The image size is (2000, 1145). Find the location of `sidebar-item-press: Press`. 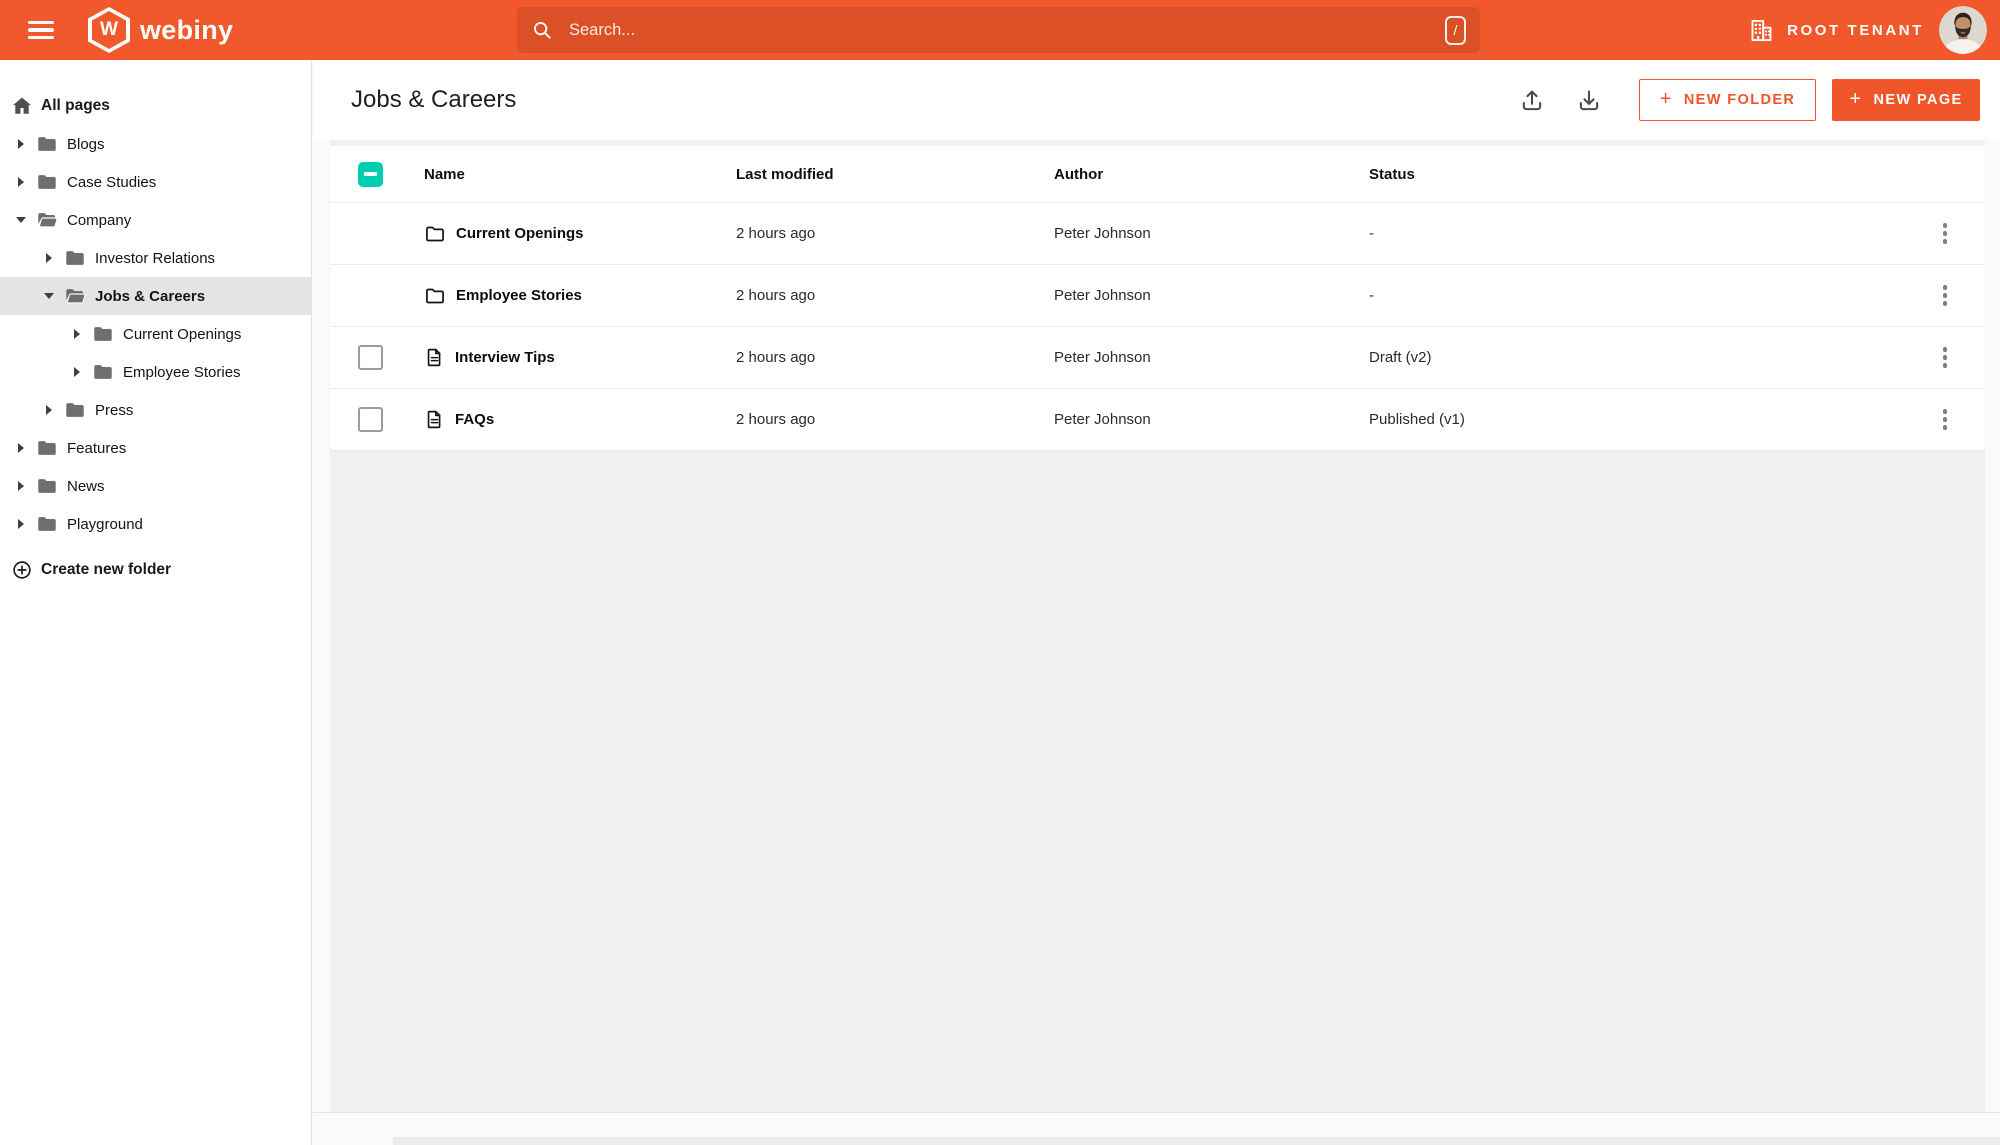

sidebar-item-press: Press is located at coordinates (155, 410).